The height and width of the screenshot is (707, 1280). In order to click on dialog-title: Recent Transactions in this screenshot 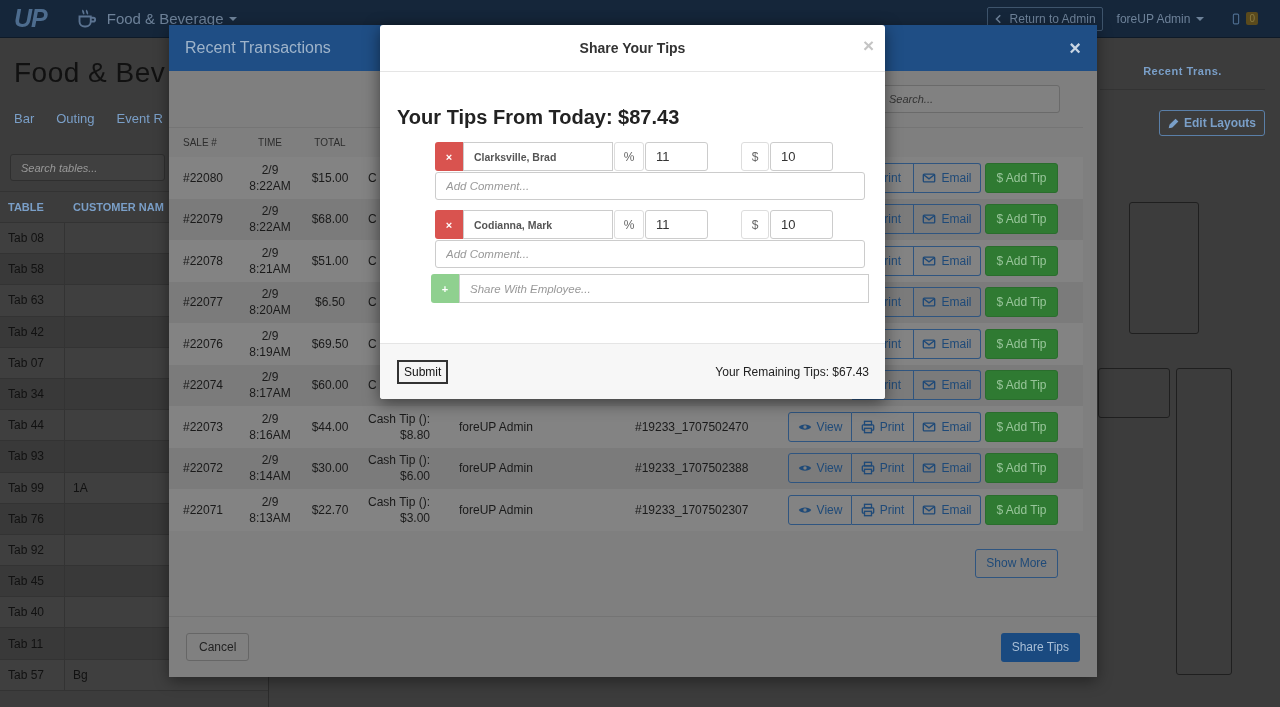, I will do `click(258, 48)`.